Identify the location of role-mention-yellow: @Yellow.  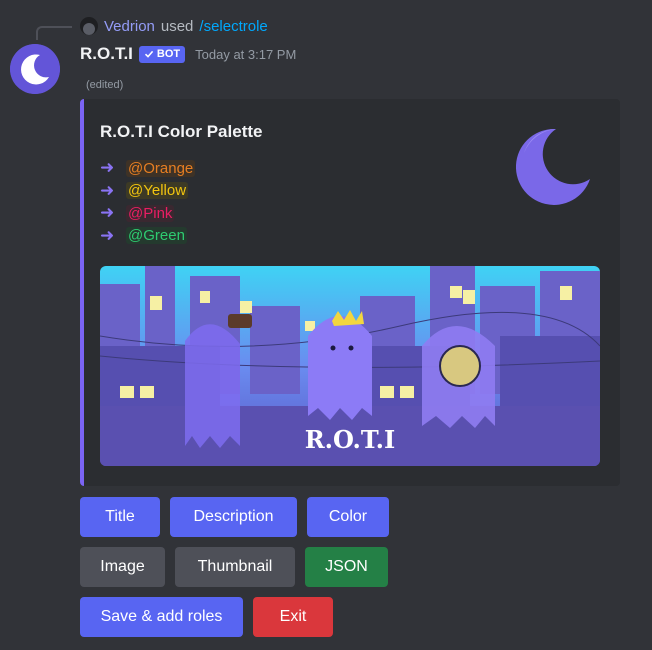
(157, 191).